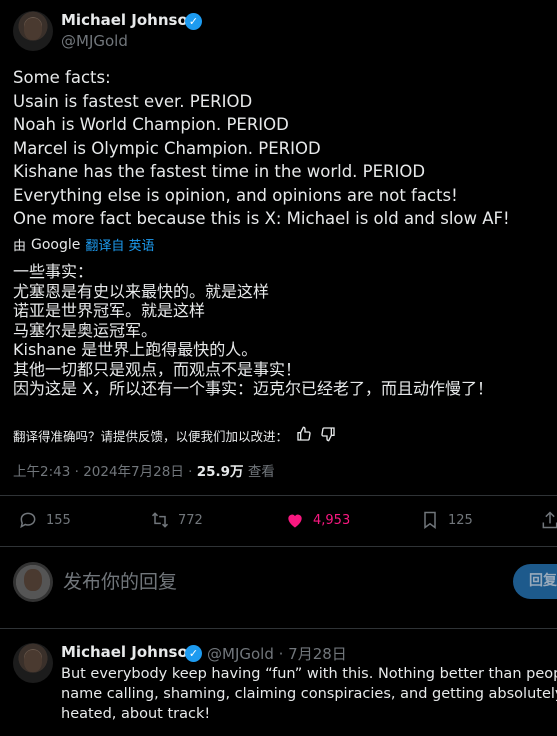 The width and height of the screenshot is (557, 736). Describe the element at coordinates (151, 436) in the screenshot. I see `feedback-prompt: 翻译得准确吗？请提供反馈，以便我们加以改进：` at that location.